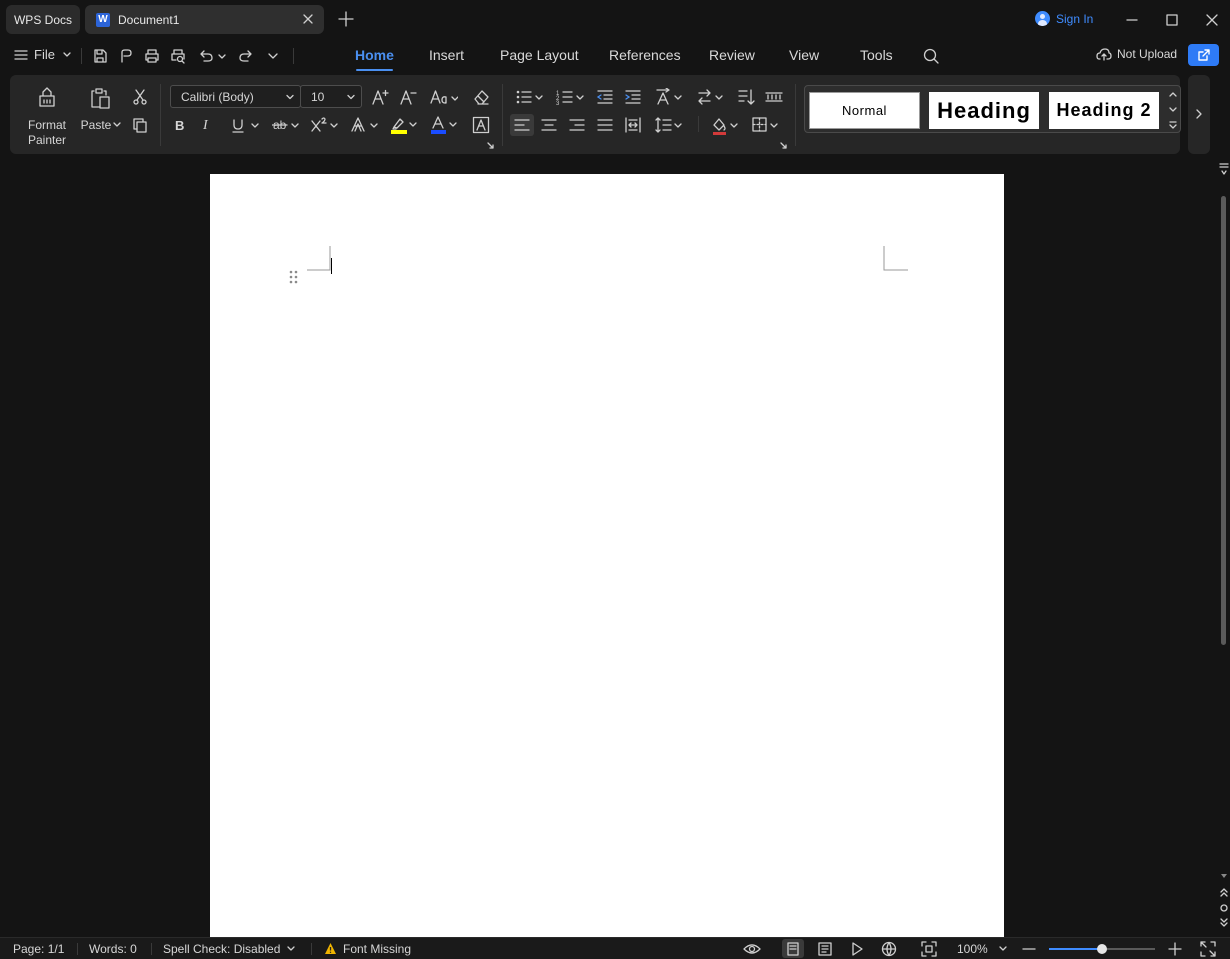 The height and width of the screenshot is (959, 1230). I want to click on close-tab-icon, so click(308, 19).